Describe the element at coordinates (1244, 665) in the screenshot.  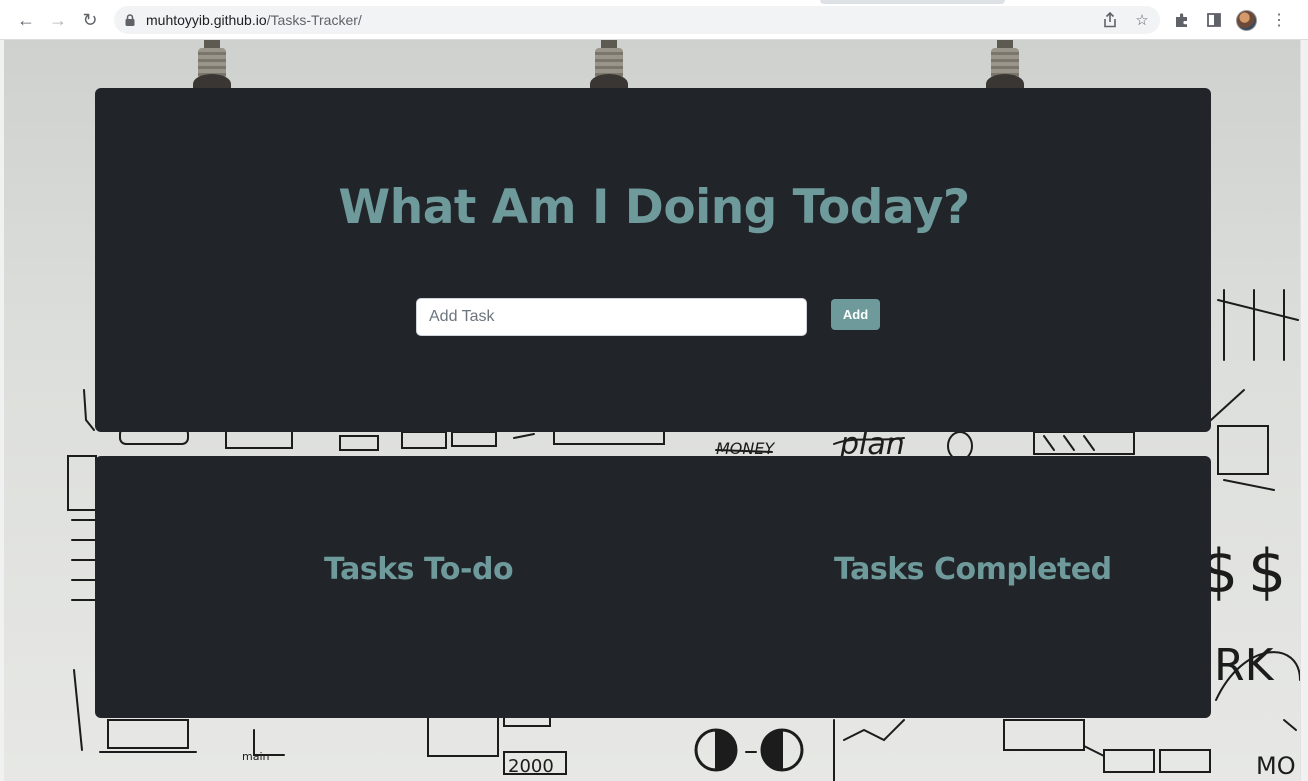
I see `svg-text: RK` at that location.